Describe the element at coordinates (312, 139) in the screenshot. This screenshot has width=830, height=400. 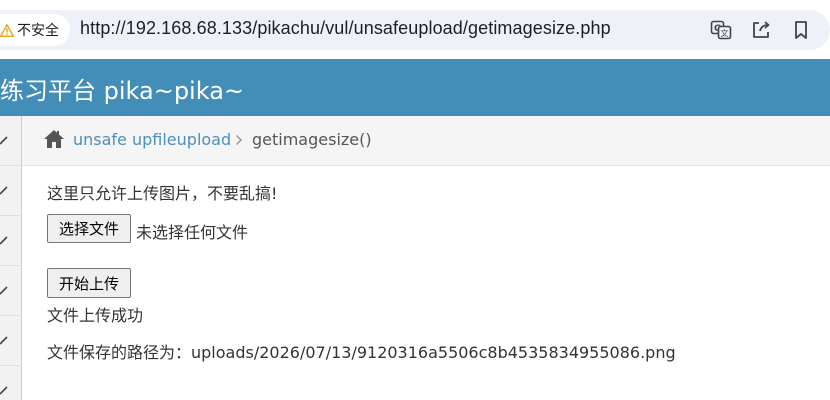
I see `breadcrumb-current: getimagesize()` at that location.